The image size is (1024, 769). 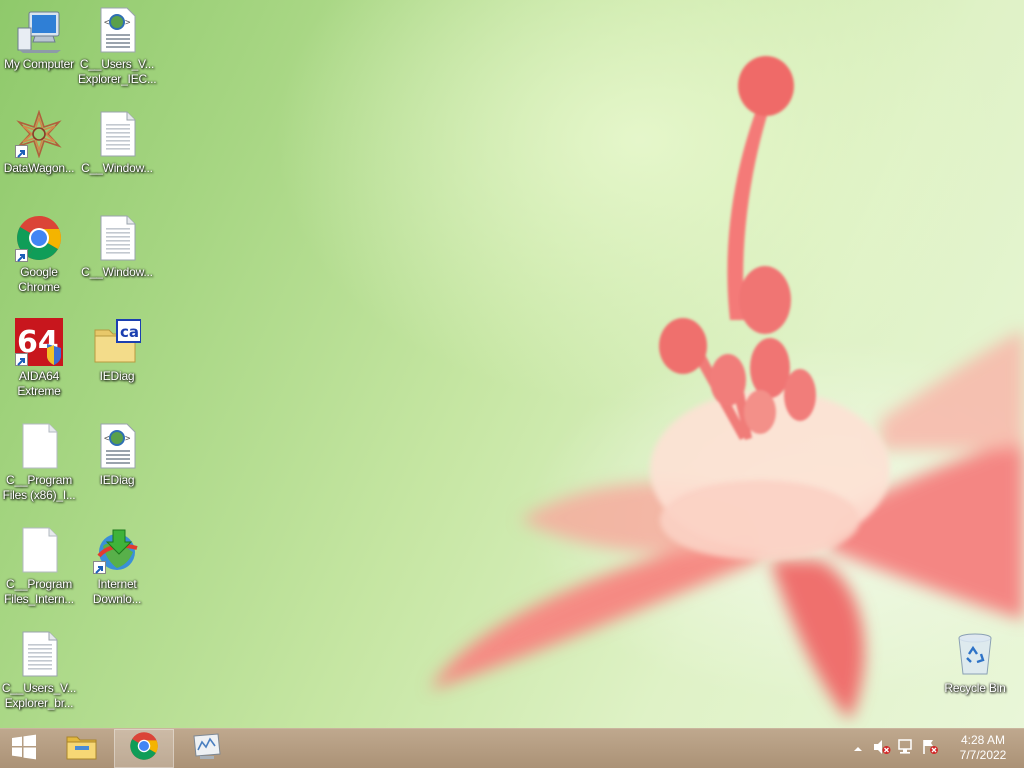 I want to click on clock-date: 7/7/2022, so click(x=983, y=755).